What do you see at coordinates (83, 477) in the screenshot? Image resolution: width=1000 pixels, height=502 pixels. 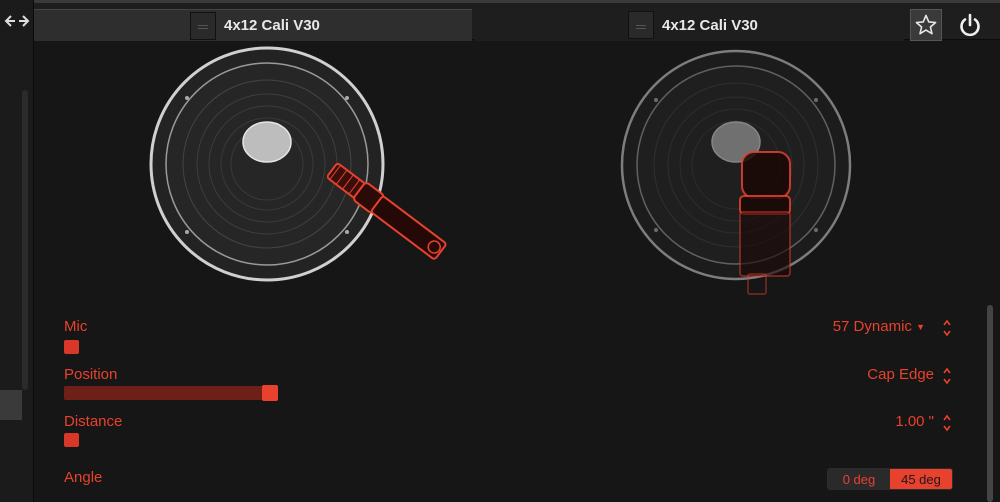 I see `angle-label: Angle` at bounding box center [83, 477].